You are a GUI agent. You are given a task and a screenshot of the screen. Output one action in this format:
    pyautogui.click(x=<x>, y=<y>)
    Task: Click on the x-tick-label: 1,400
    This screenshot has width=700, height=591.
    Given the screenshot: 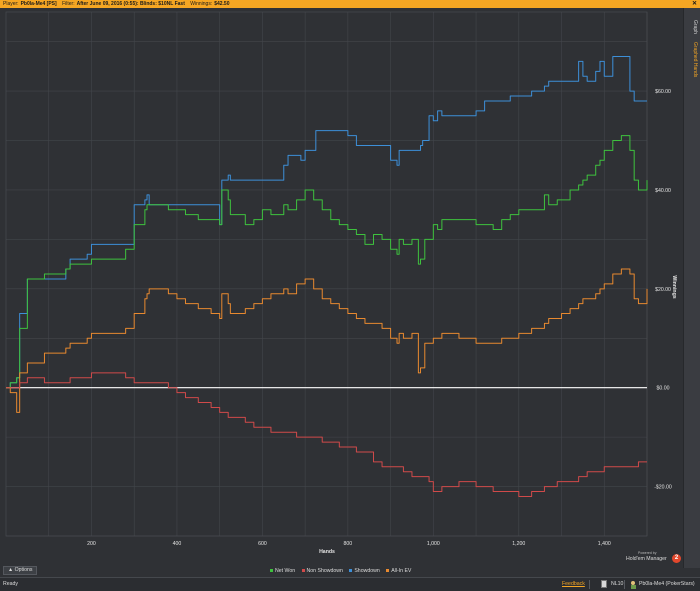 What is the action you would take?
    pyautogui.click(x=604, y=544)
    